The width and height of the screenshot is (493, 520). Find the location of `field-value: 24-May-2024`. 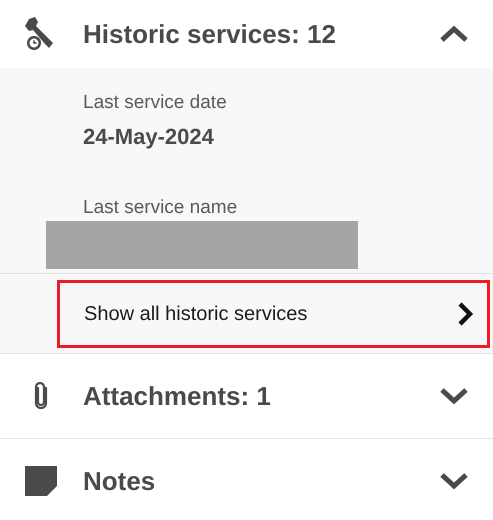

field-value: 24-May-2024 is located at coordinates (148, 137).